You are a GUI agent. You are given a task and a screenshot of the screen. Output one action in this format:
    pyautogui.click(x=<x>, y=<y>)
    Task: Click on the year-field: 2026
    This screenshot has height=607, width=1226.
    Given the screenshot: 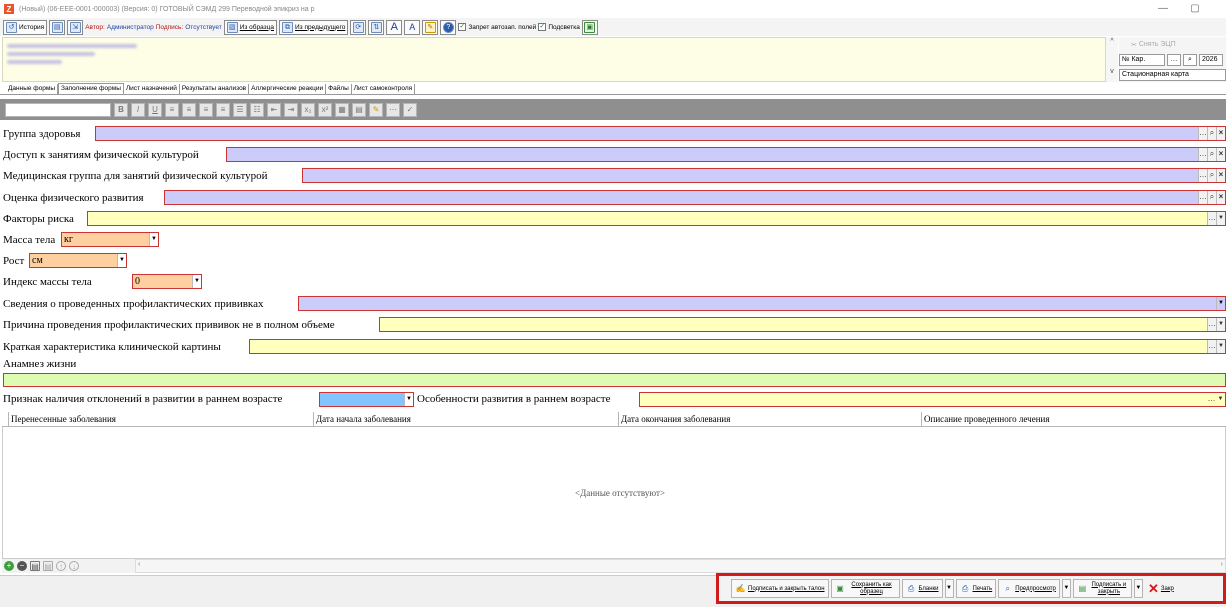 What is the action you would take?
    pyautogui.click(x=1211, y=59)
    